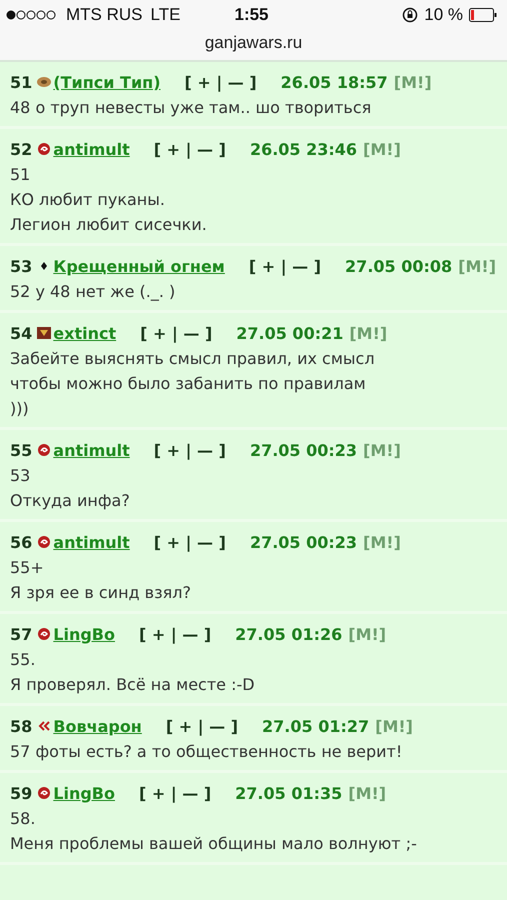 The image size is (507, 900). I want to click on post-date: 27.05 00:08, so click(398, 266).